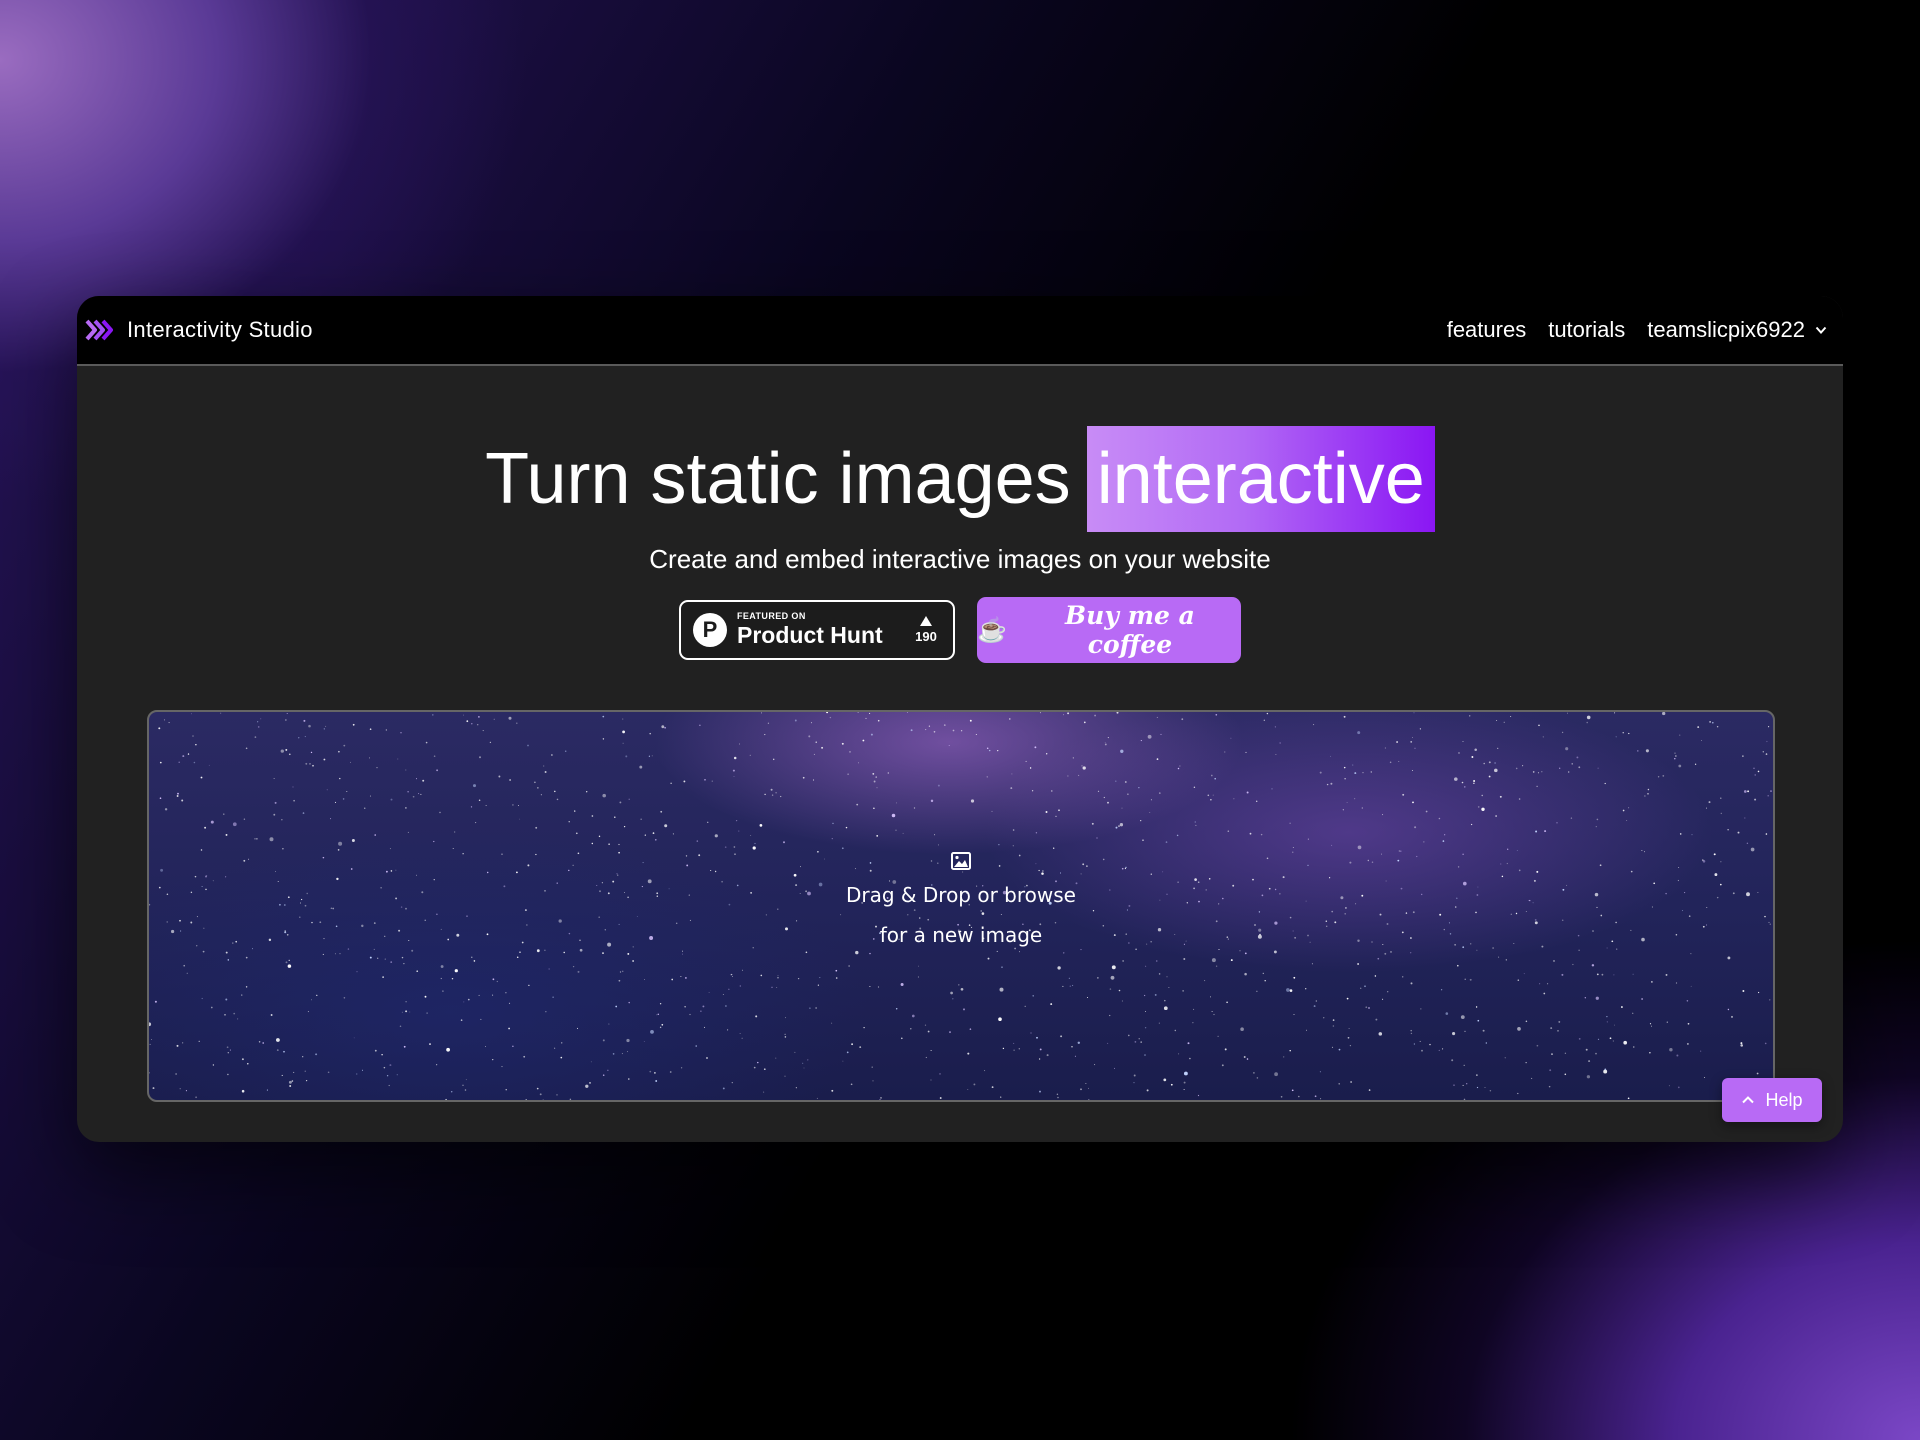 The width and height of the screenshot is (1920, 1440). I want to click on product-hunt-featured-label: FEATURED ON, so click(771, 616).